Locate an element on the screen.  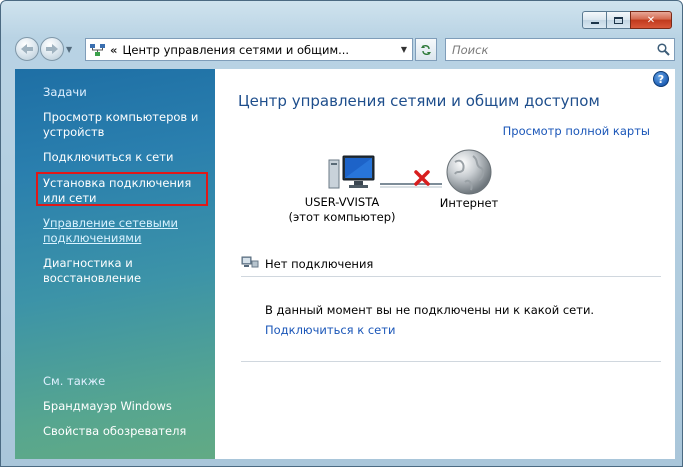
status-section-header: Нет подключения is located at coordinates (307, 263).